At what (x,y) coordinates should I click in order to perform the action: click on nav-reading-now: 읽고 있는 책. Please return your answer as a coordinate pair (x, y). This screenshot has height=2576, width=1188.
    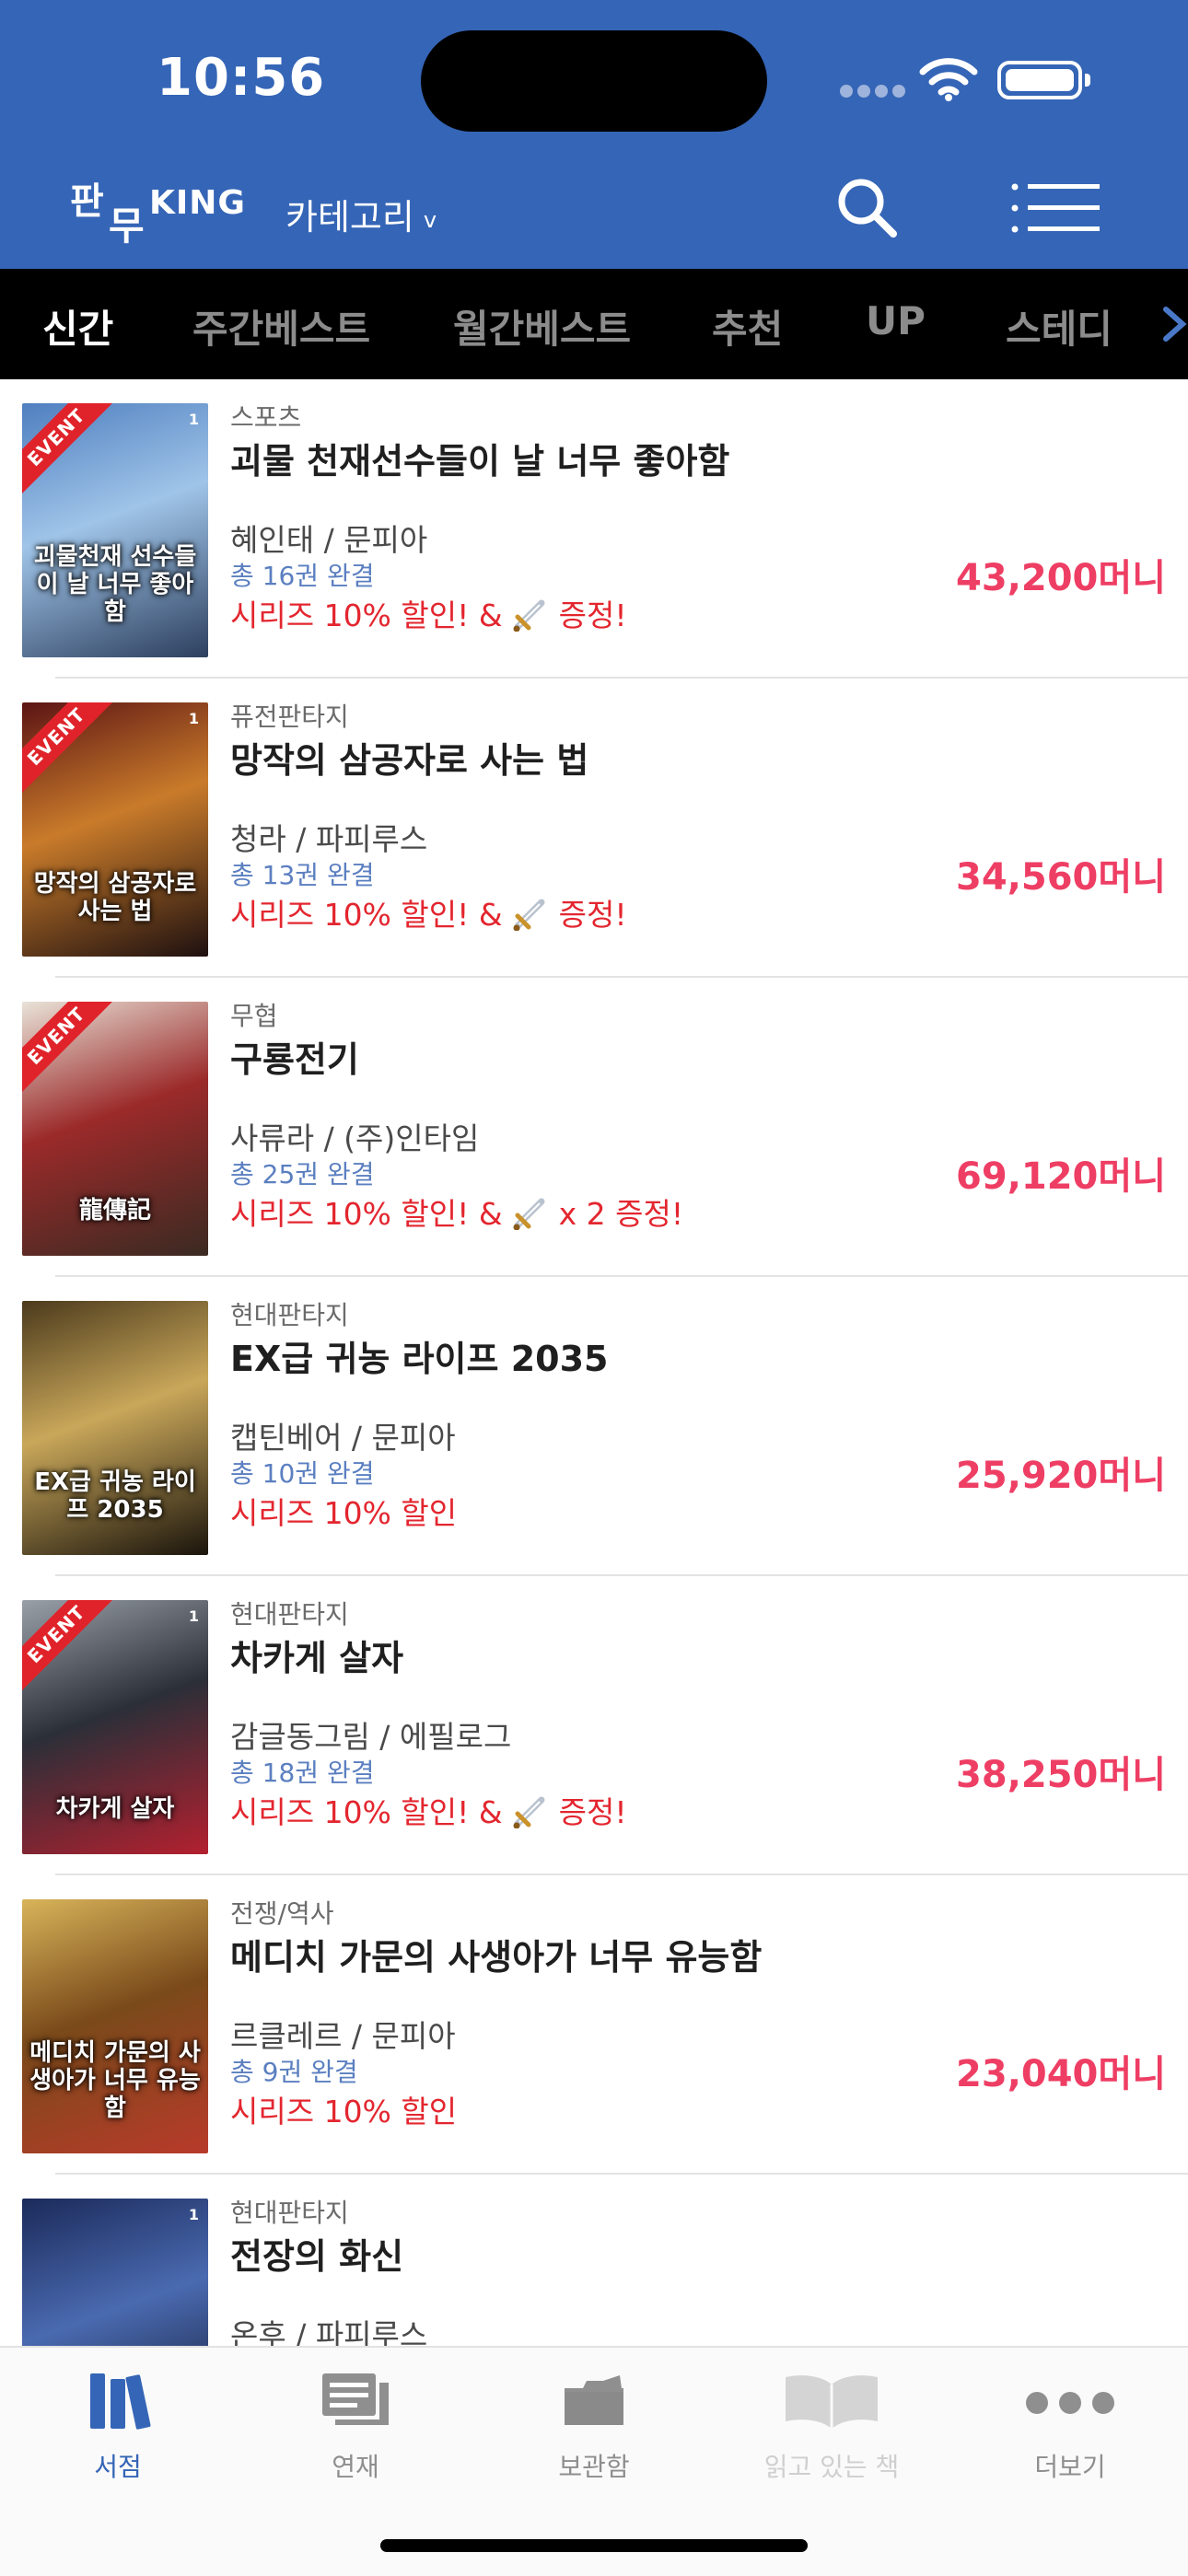
    Looking at the image, I should click on (832, 2426).